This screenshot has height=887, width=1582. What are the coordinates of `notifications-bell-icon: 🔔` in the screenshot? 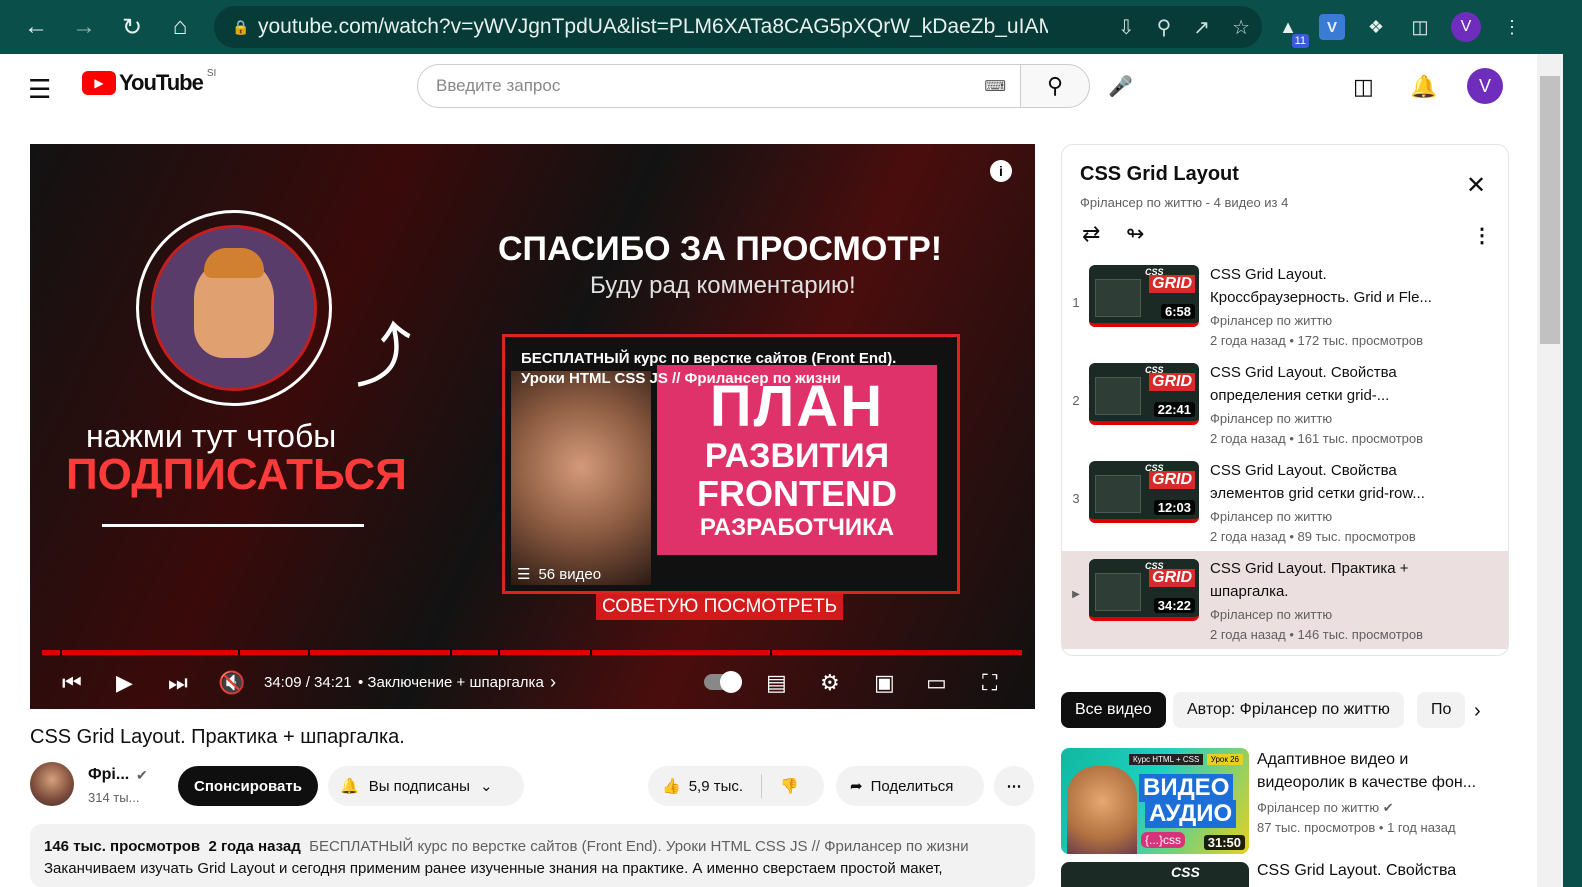 It's located at (1423, 87).